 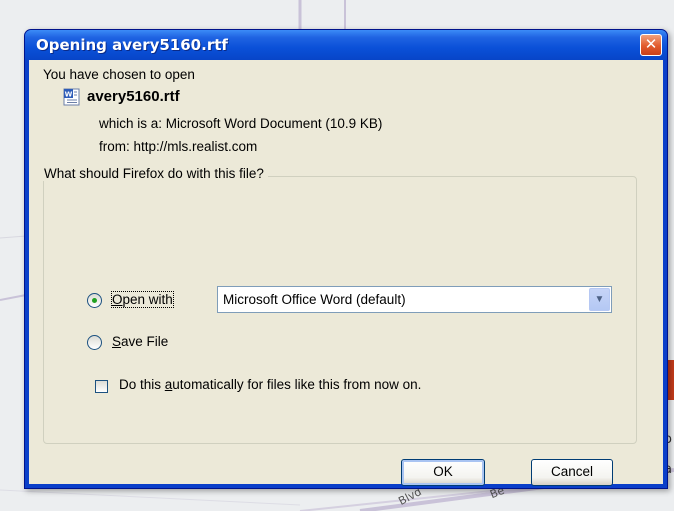 I want to click on close-x-icon: ✕, so click(x=651, y=44).